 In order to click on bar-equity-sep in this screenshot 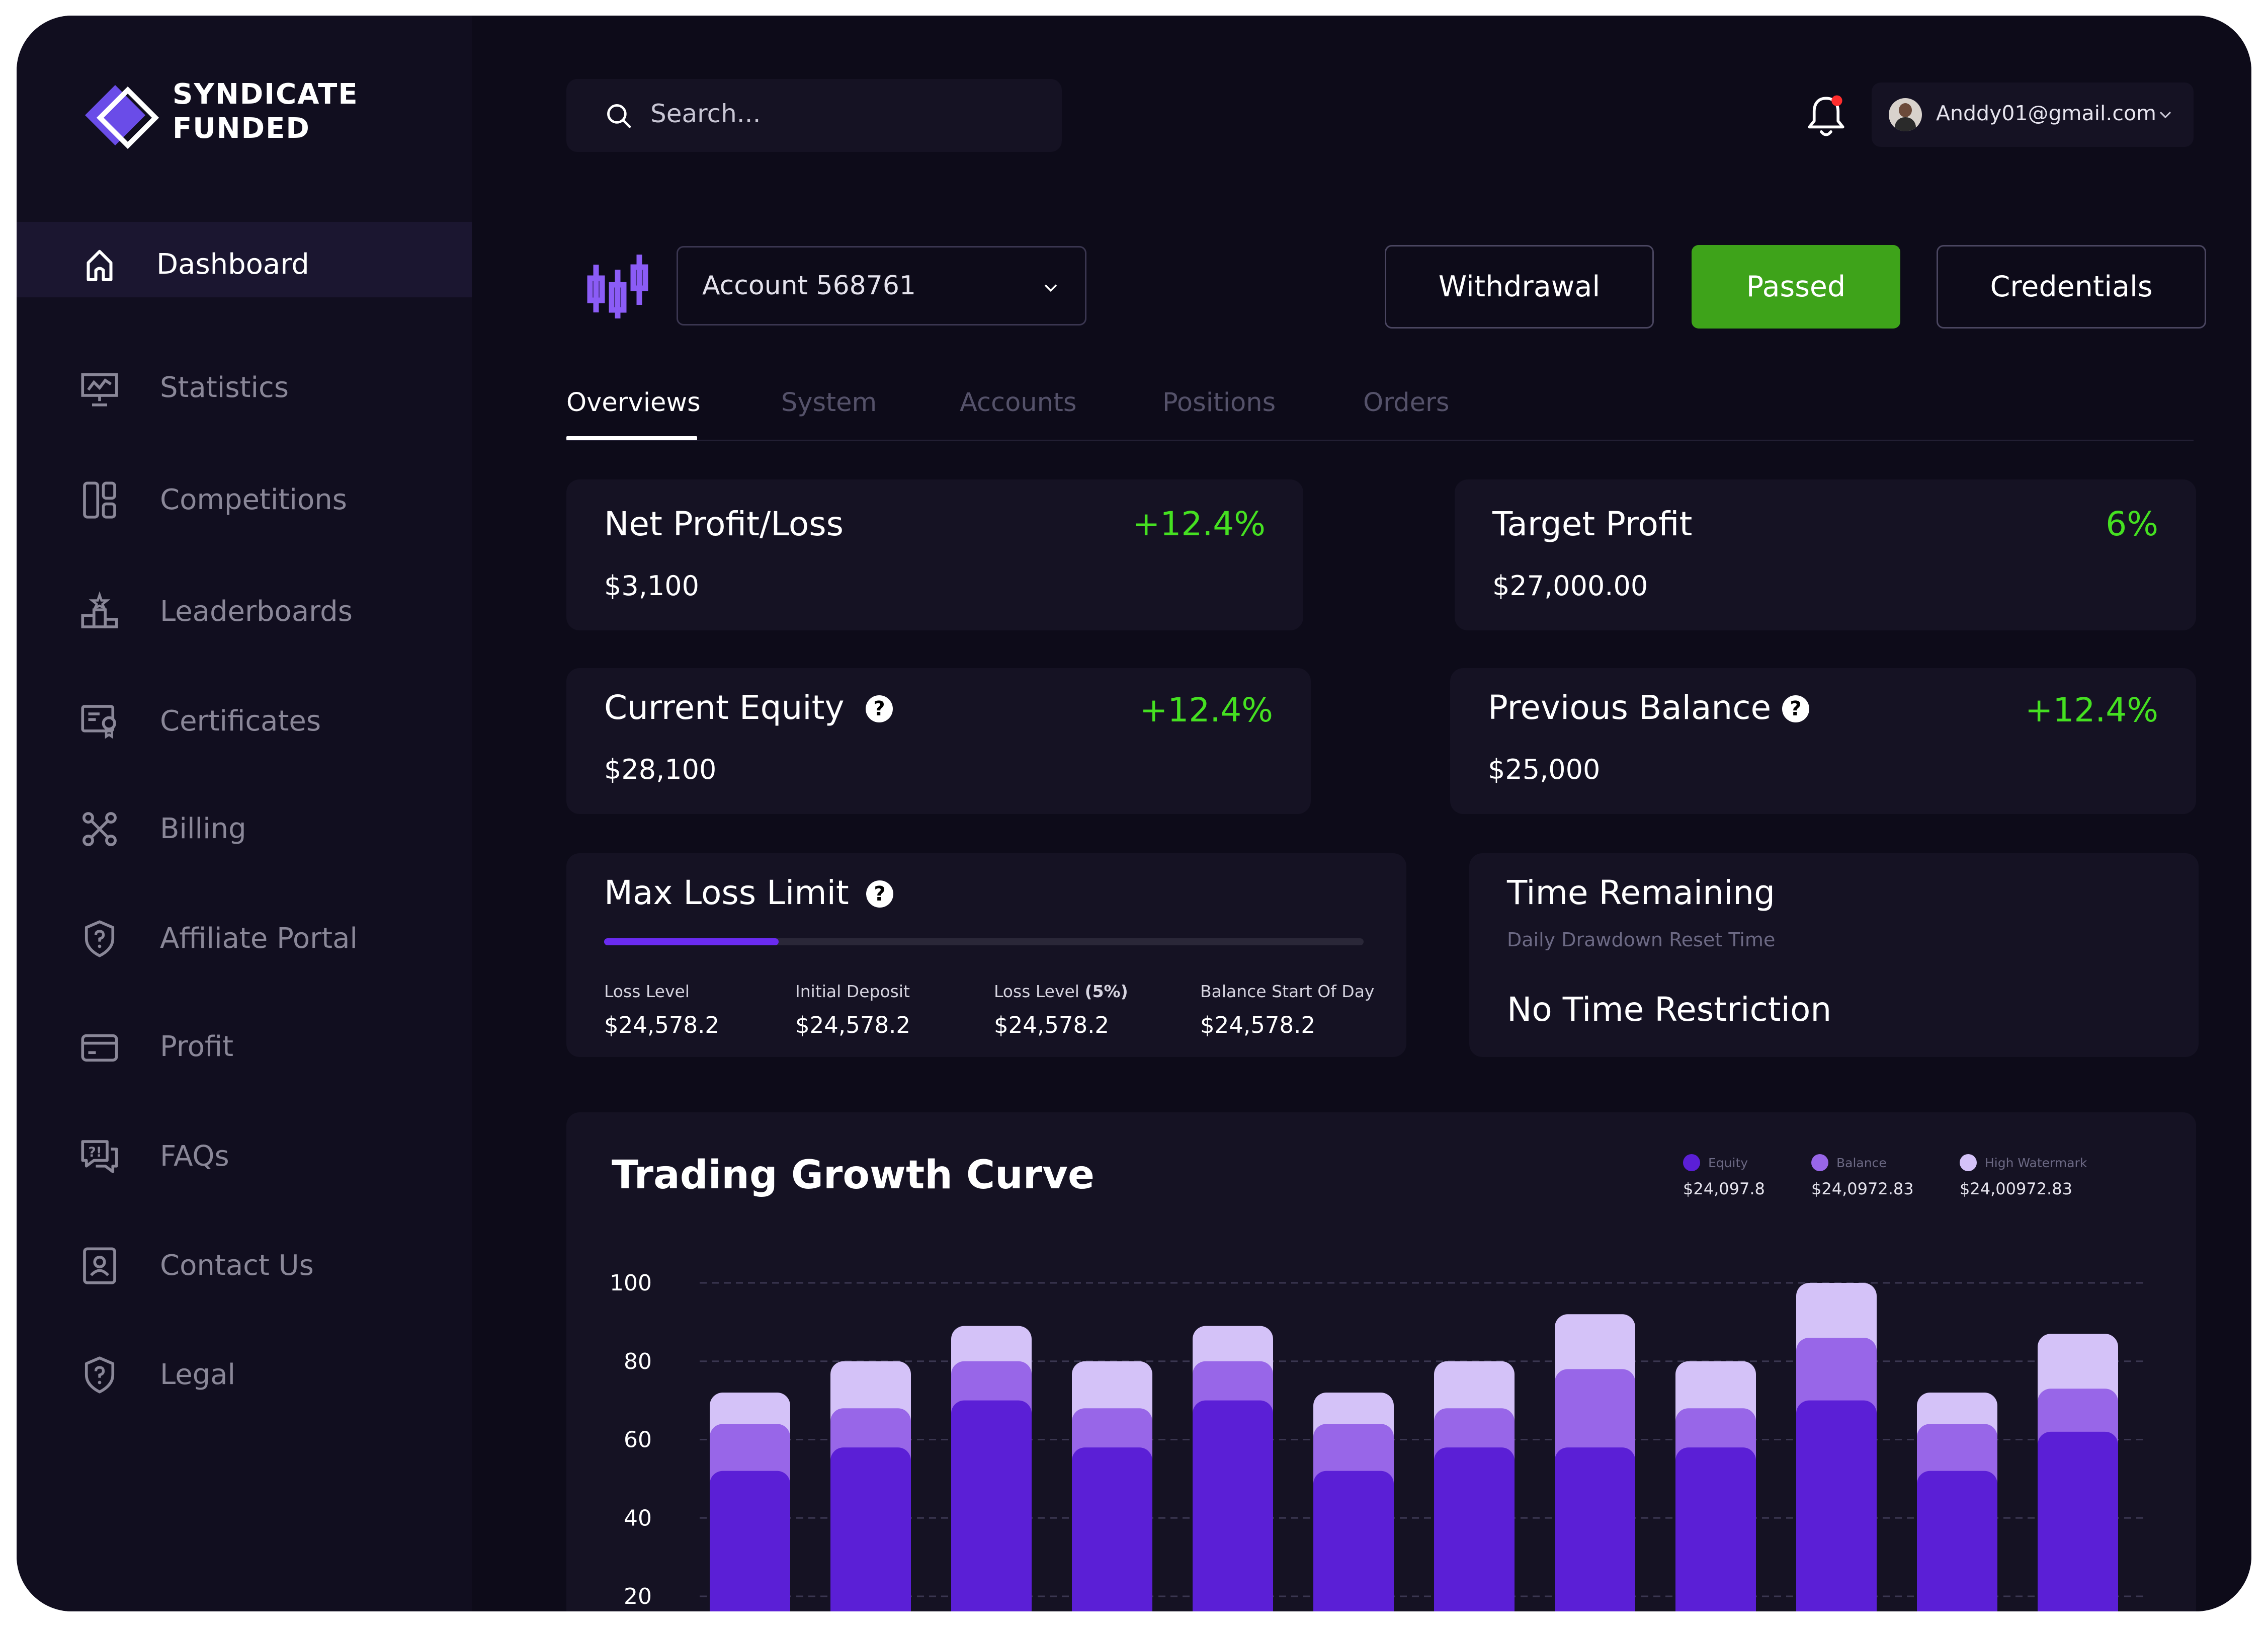, I will do `click(1715, 1529)`.